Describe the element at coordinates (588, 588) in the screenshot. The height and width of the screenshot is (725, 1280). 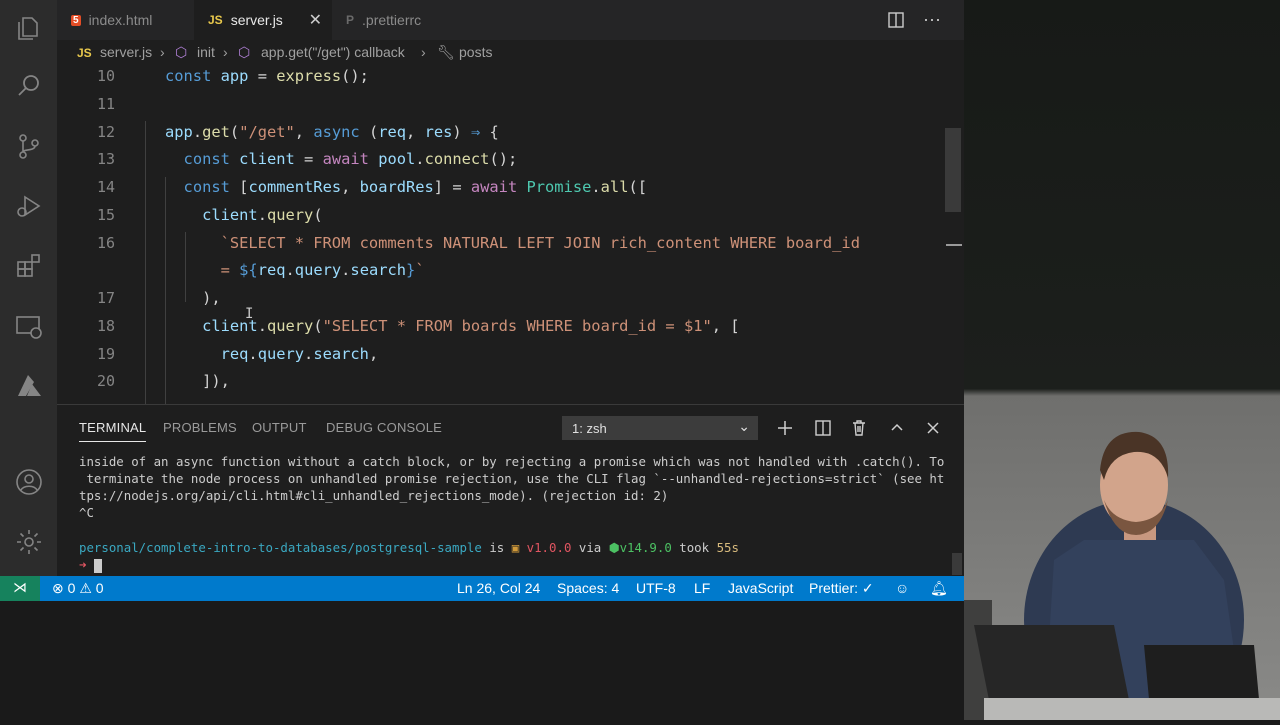
I see `indentation: Spaces: 4` at that location.